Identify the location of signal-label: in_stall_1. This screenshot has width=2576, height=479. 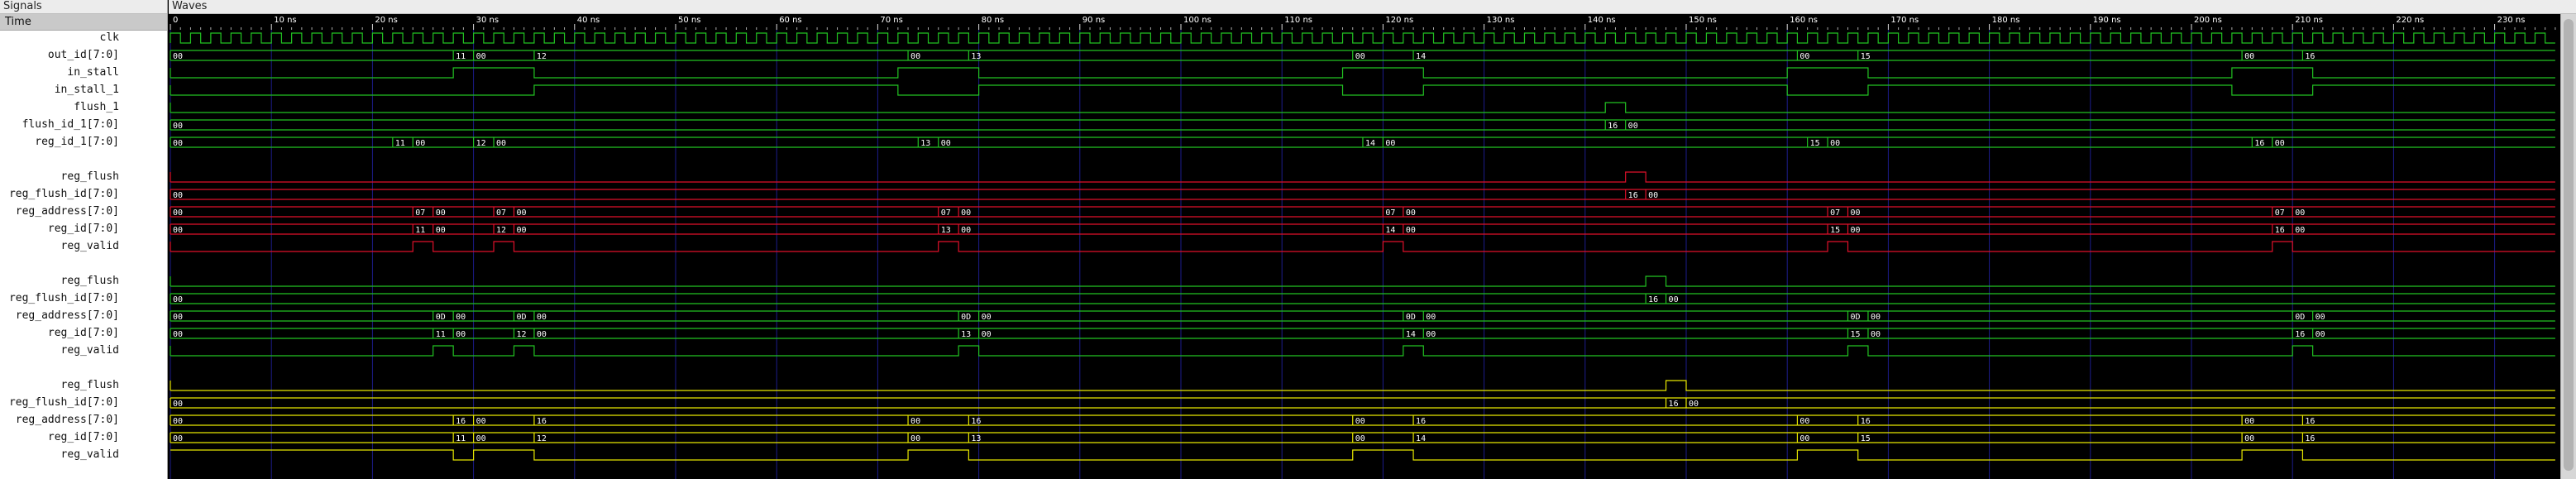
(87, 90).